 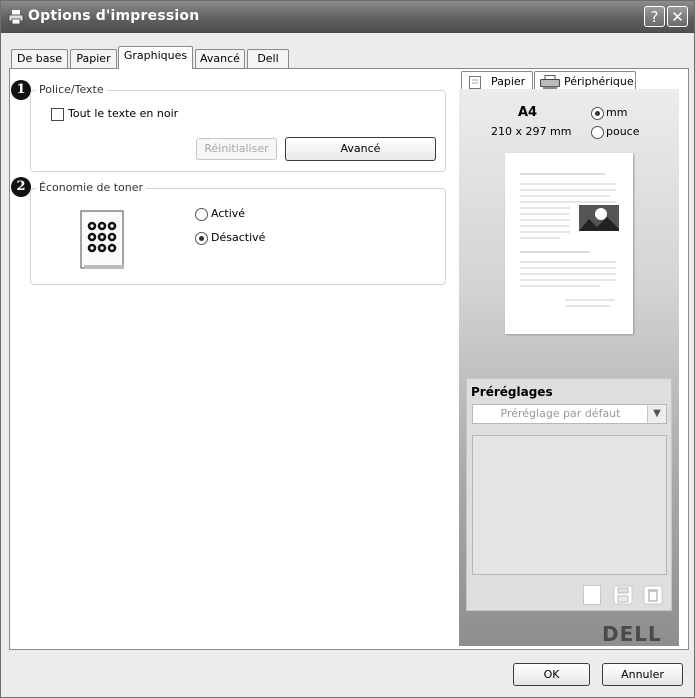 I want to click on paper-name: A4, so click(x=528, y=112).